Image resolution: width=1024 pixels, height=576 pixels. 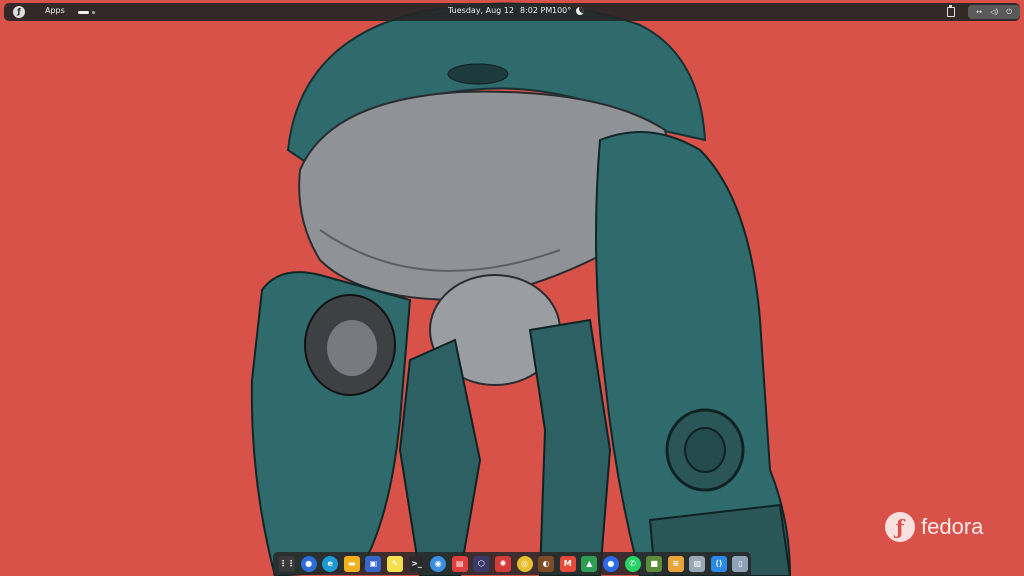 What do you see at coordinates (351, 563) in the screenshot?
I see `dock-files-icon: ▬` at bounding box center [351, 563].